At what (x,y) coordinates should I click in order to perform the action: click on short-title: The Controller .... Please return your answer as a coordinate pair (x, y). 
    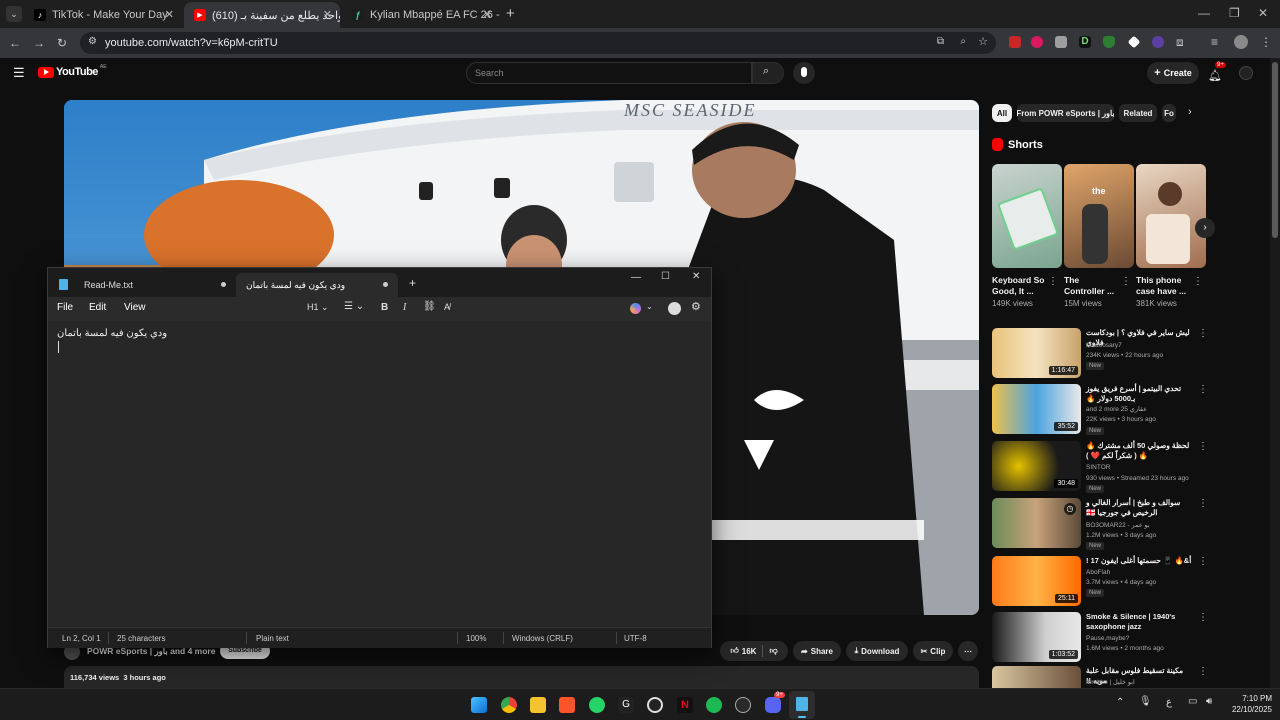
    Looking at the image, I should click on (1092, 286).